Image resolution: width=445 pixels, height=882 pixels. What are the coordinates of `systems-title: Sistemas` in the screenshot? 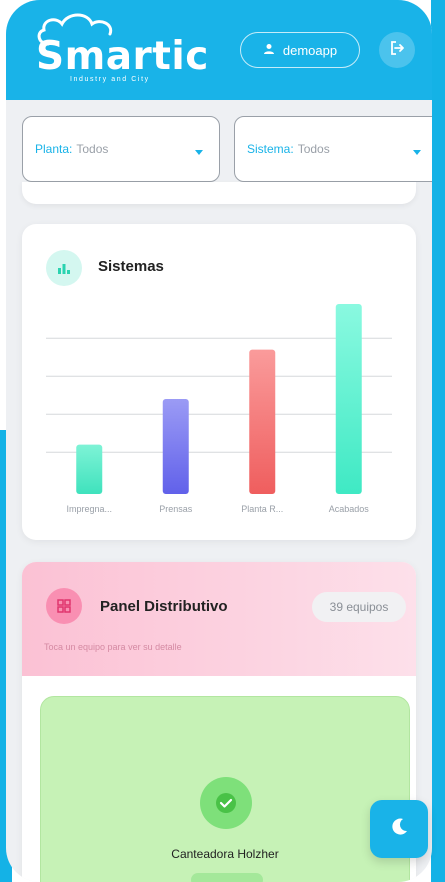 It's located at (131, 266).